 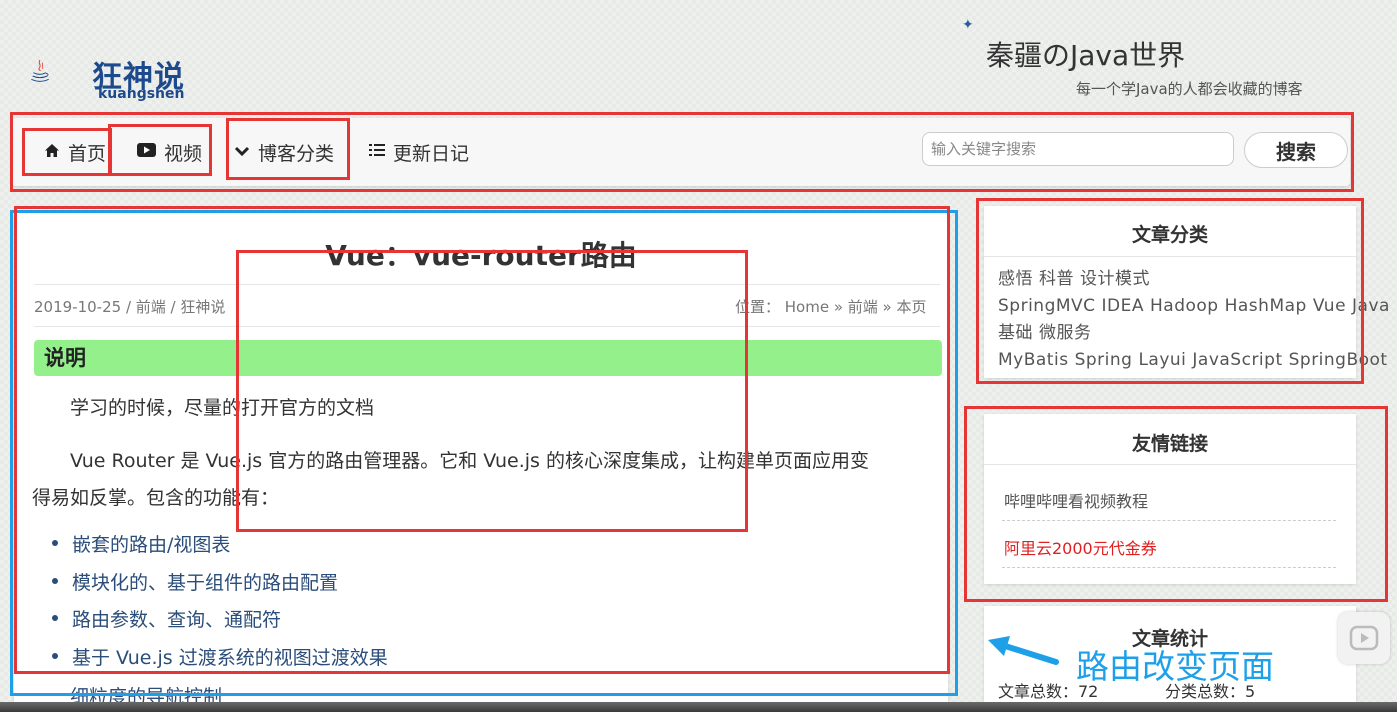 I want to click on site-subtitle: 每一个学Java的人都会收藏的博客, so click(x=1189, y=89).